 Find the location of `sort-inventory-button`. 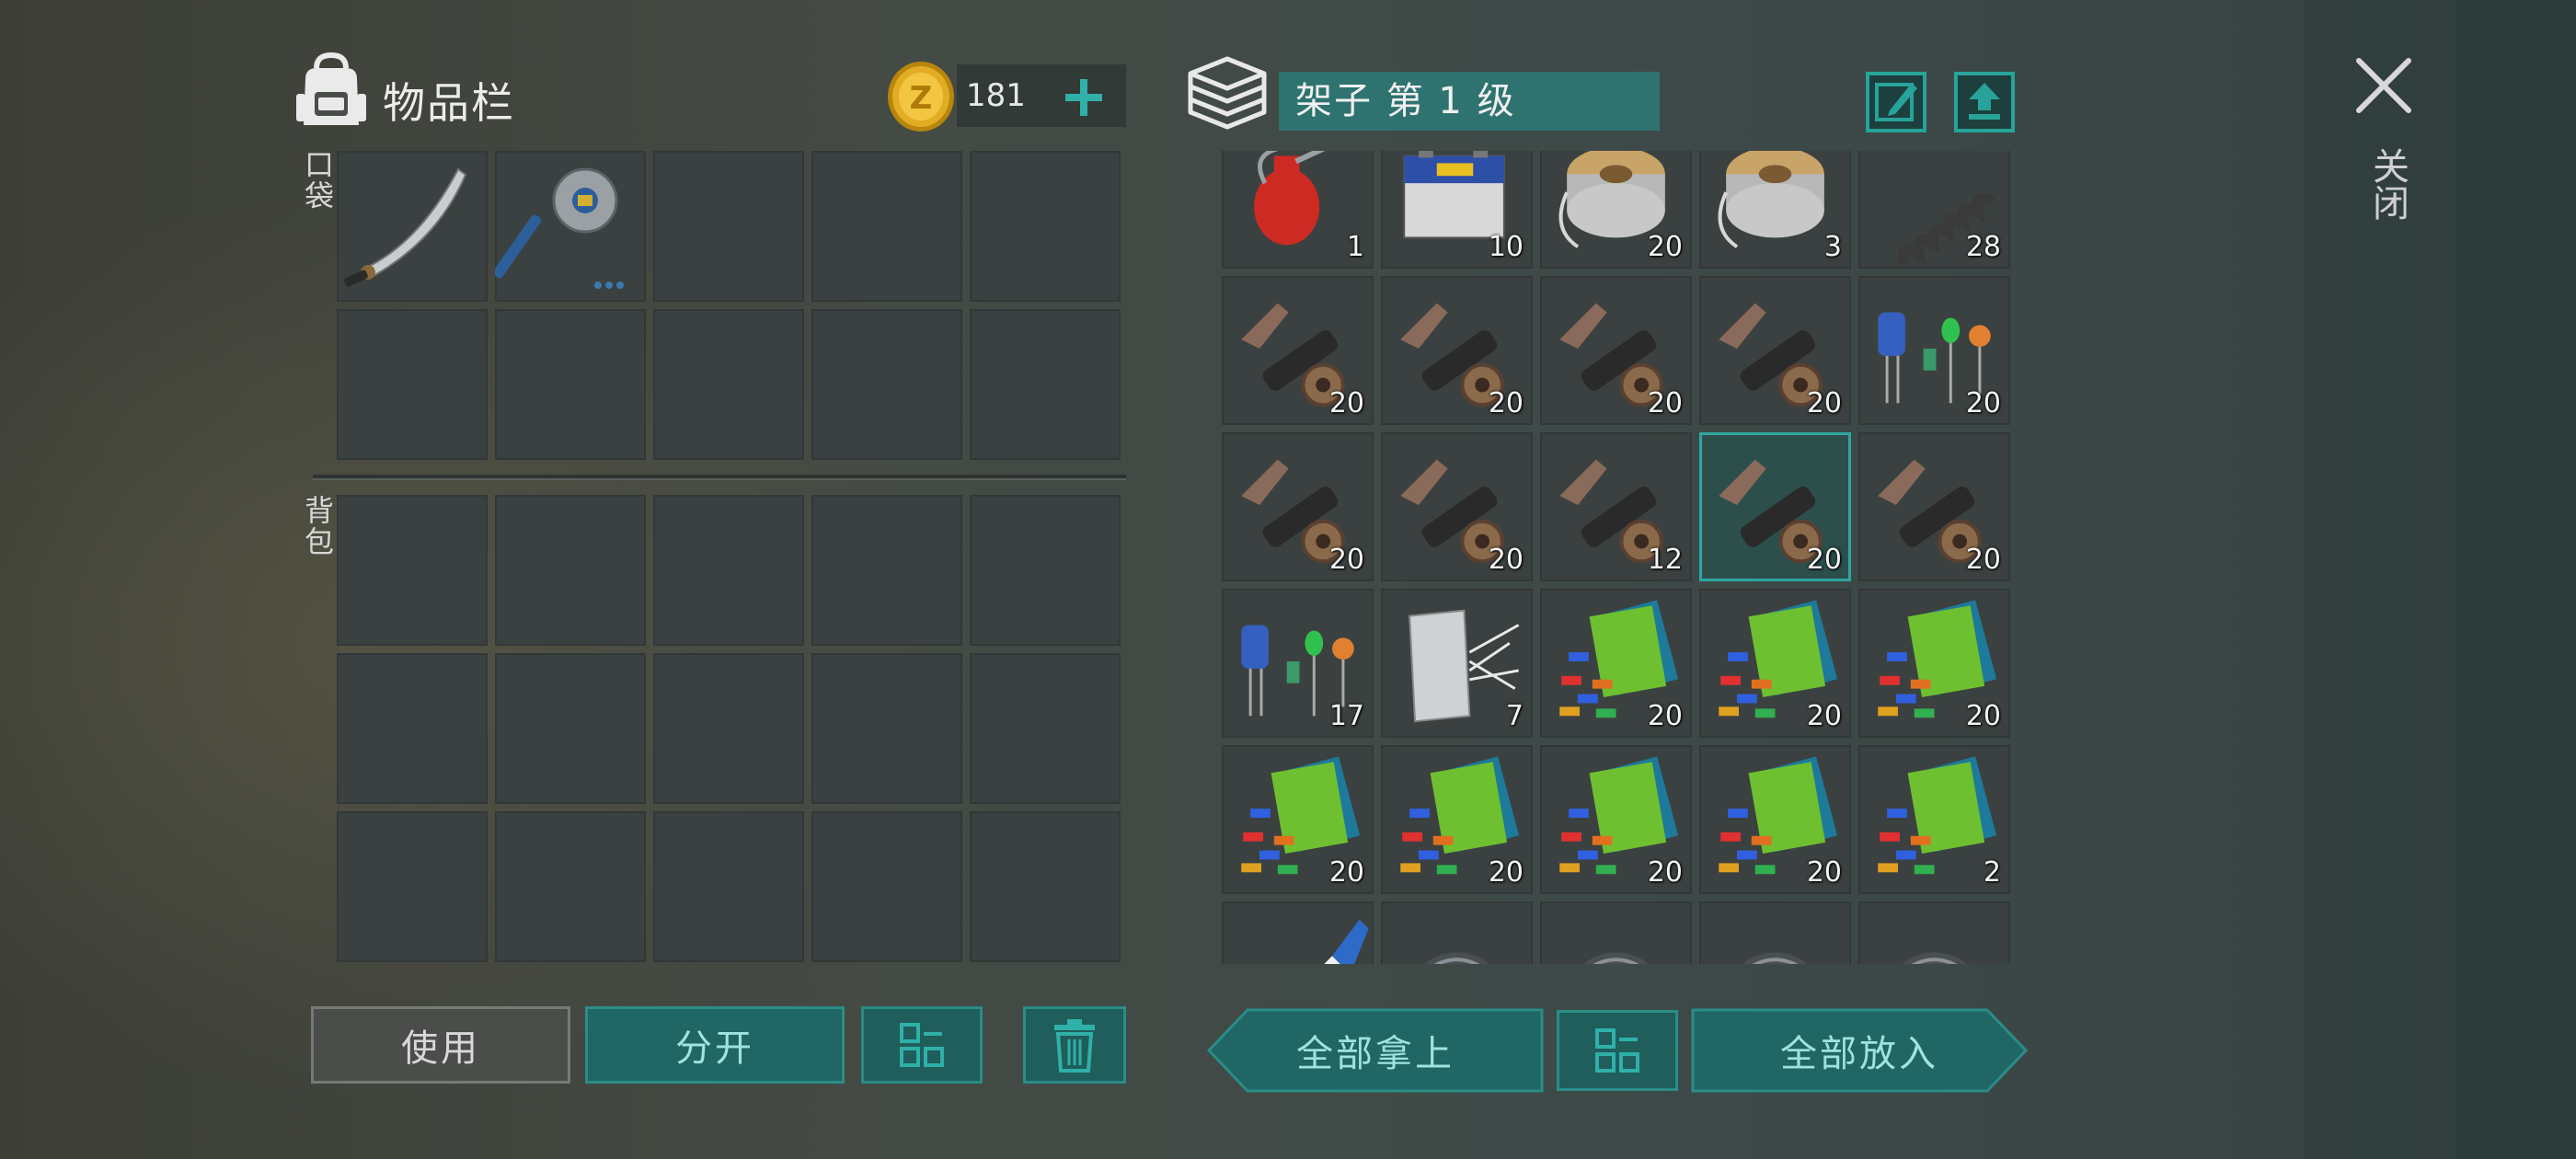

sort-inventory-button is located at coordinates (922, 1045).